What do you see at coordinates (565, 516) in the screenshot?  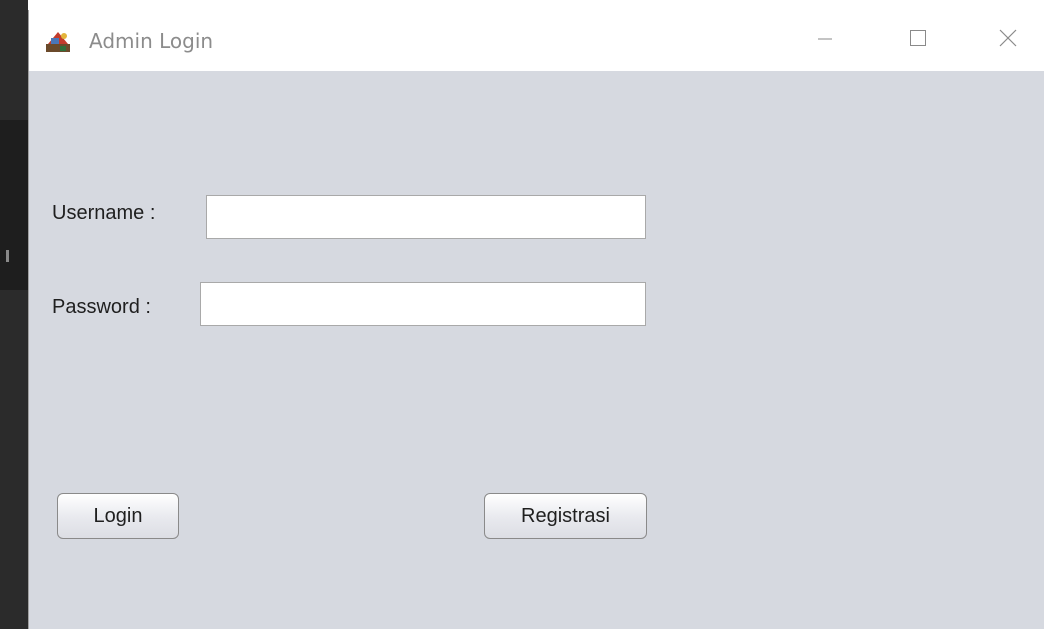 I see `register-button: Registrasi` at bounding box center [565, 516].